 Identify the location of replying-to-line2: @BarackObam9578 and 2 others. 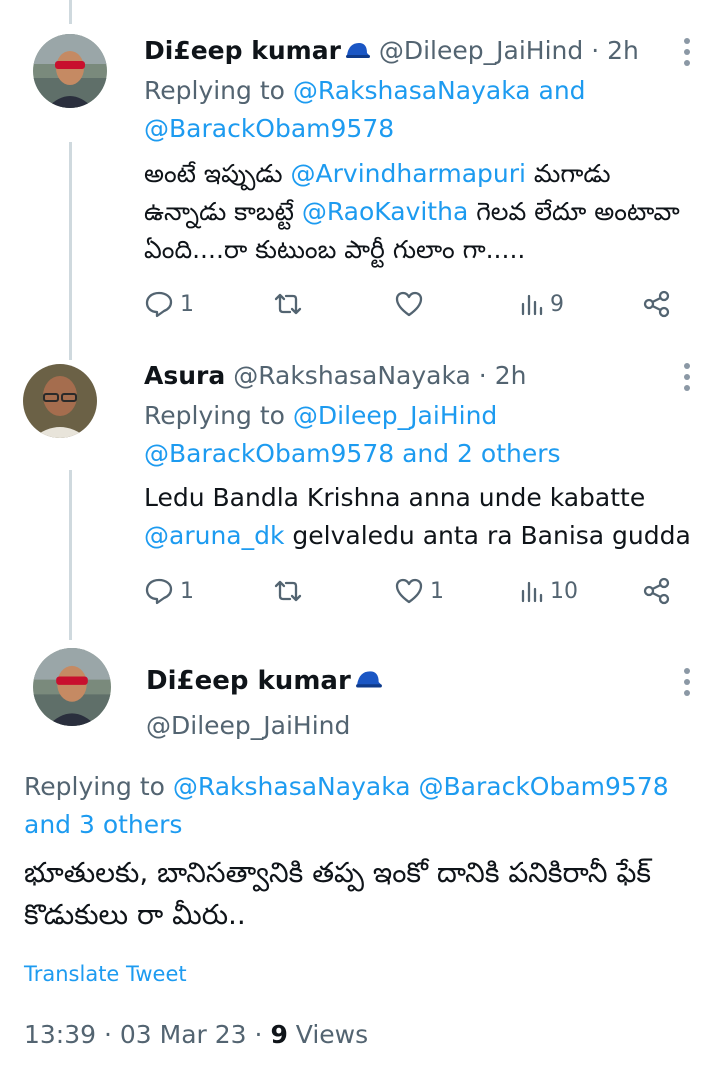
(407, 454).